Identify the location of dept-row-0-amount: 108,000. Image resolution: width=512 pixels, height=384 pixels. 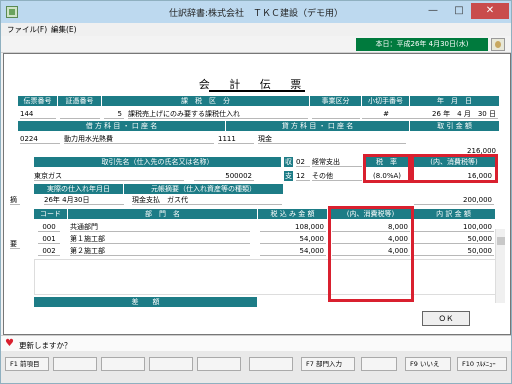
(293, 227).